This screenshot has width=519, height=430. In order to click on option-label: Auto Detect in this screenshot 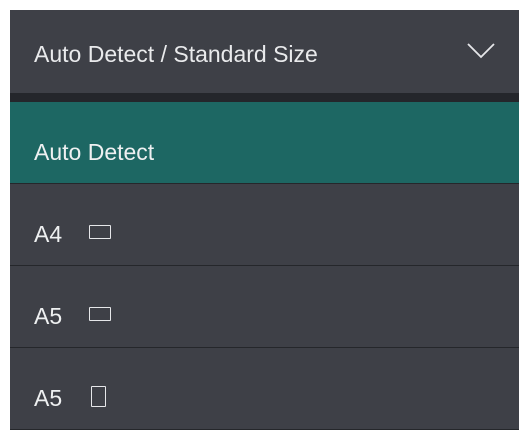, I will do `click(94, 152)`.